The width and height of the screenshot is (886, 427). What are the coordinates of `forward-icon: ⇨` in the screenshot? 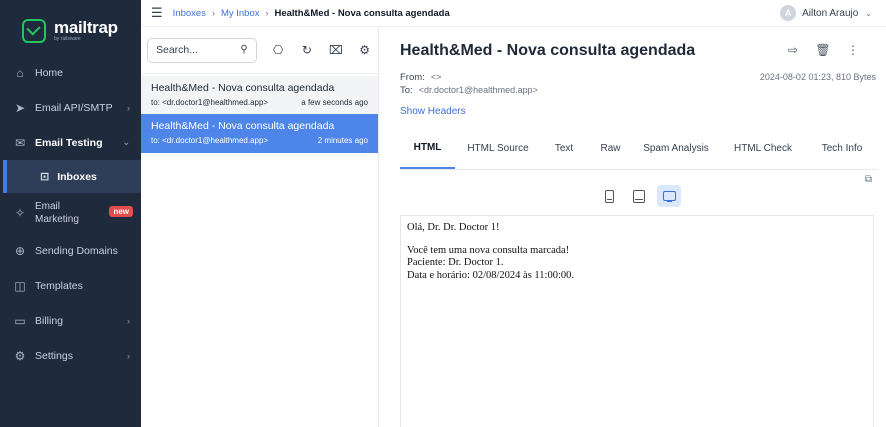 It's located at (793, 50).